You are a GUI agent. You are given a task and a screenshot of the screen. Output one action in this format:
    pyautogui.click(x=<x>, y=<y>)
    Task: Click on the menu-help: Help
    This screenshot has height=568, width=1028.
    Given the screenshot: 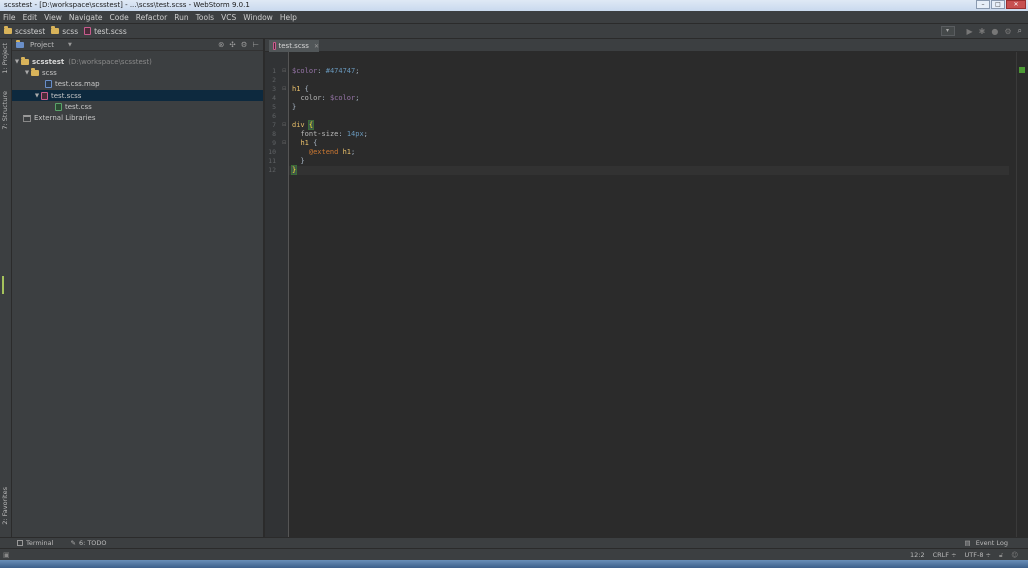 What is the action you would take?
    pyautogui.click(x=288, y=17)
    